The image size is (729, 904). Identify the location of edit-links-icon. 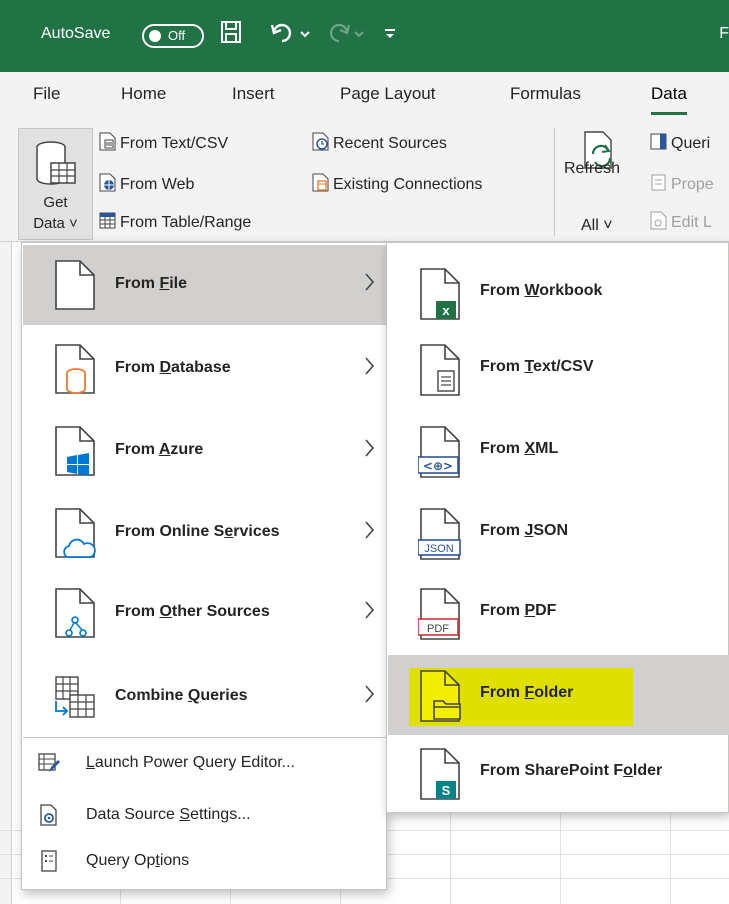
(658, 220).